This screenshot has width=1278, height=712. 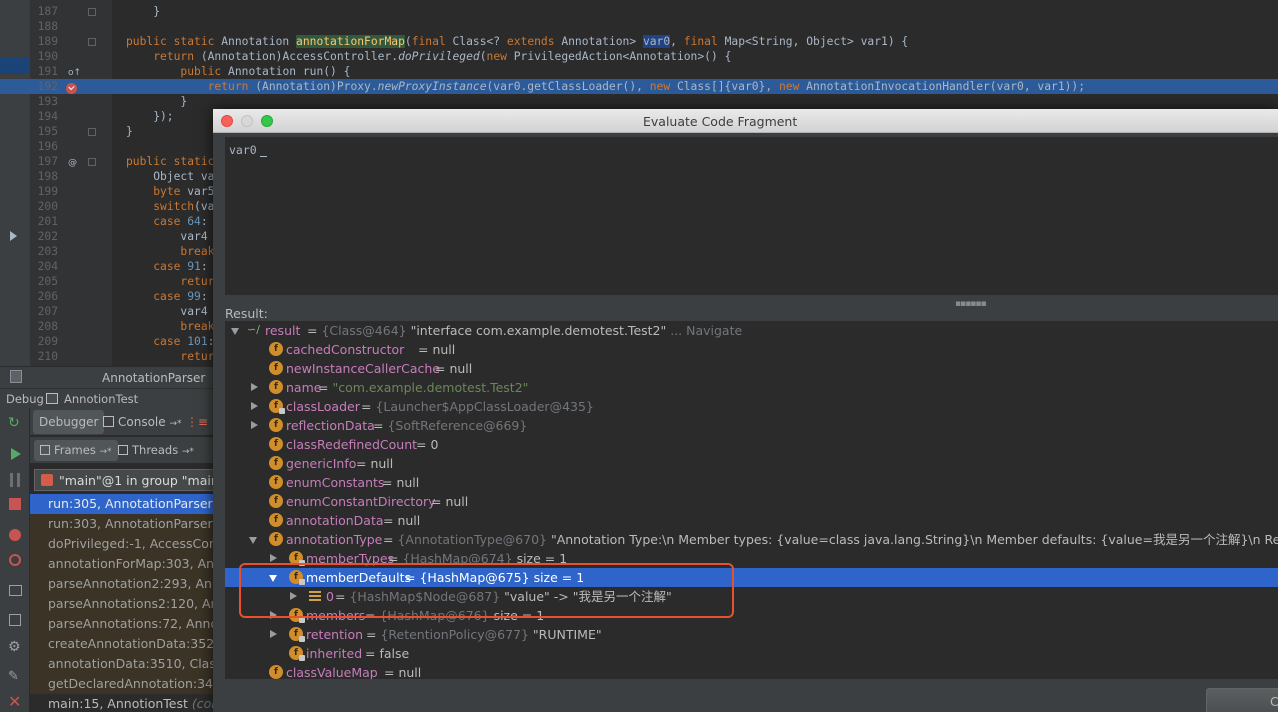 I want to click on code-text: var4, so click(x=167, y=236).